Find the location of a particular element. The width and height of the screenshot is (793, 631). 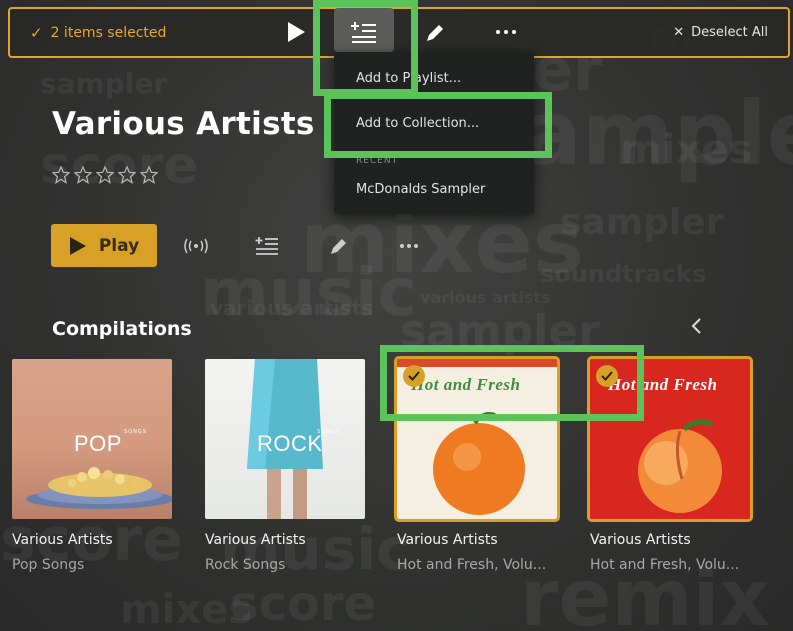

rating-stars is located at coordinates (105, 175).